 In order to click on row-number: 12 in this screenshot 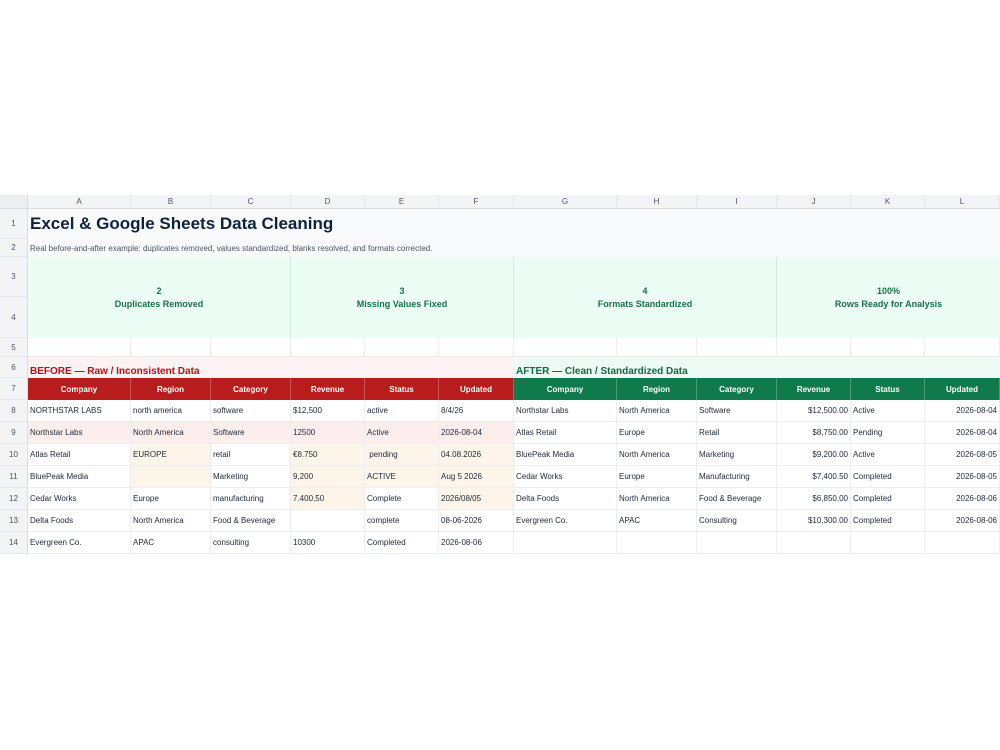, I will do `click(14, 499)`.